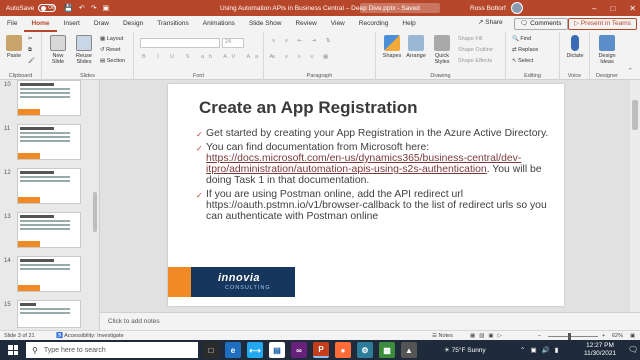  What do you see at coordinates (299, 350) in the screenshot?
I see `visual-studio-icon: ∞` at bounding box center [299, 350].